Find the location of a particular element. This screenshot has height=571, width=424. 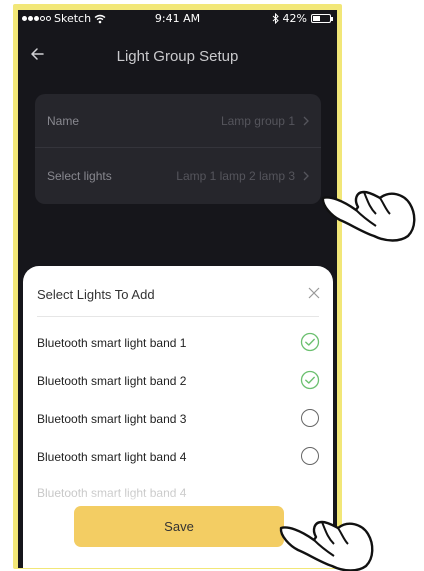

battery-icon is located at coordinates (322, 18).